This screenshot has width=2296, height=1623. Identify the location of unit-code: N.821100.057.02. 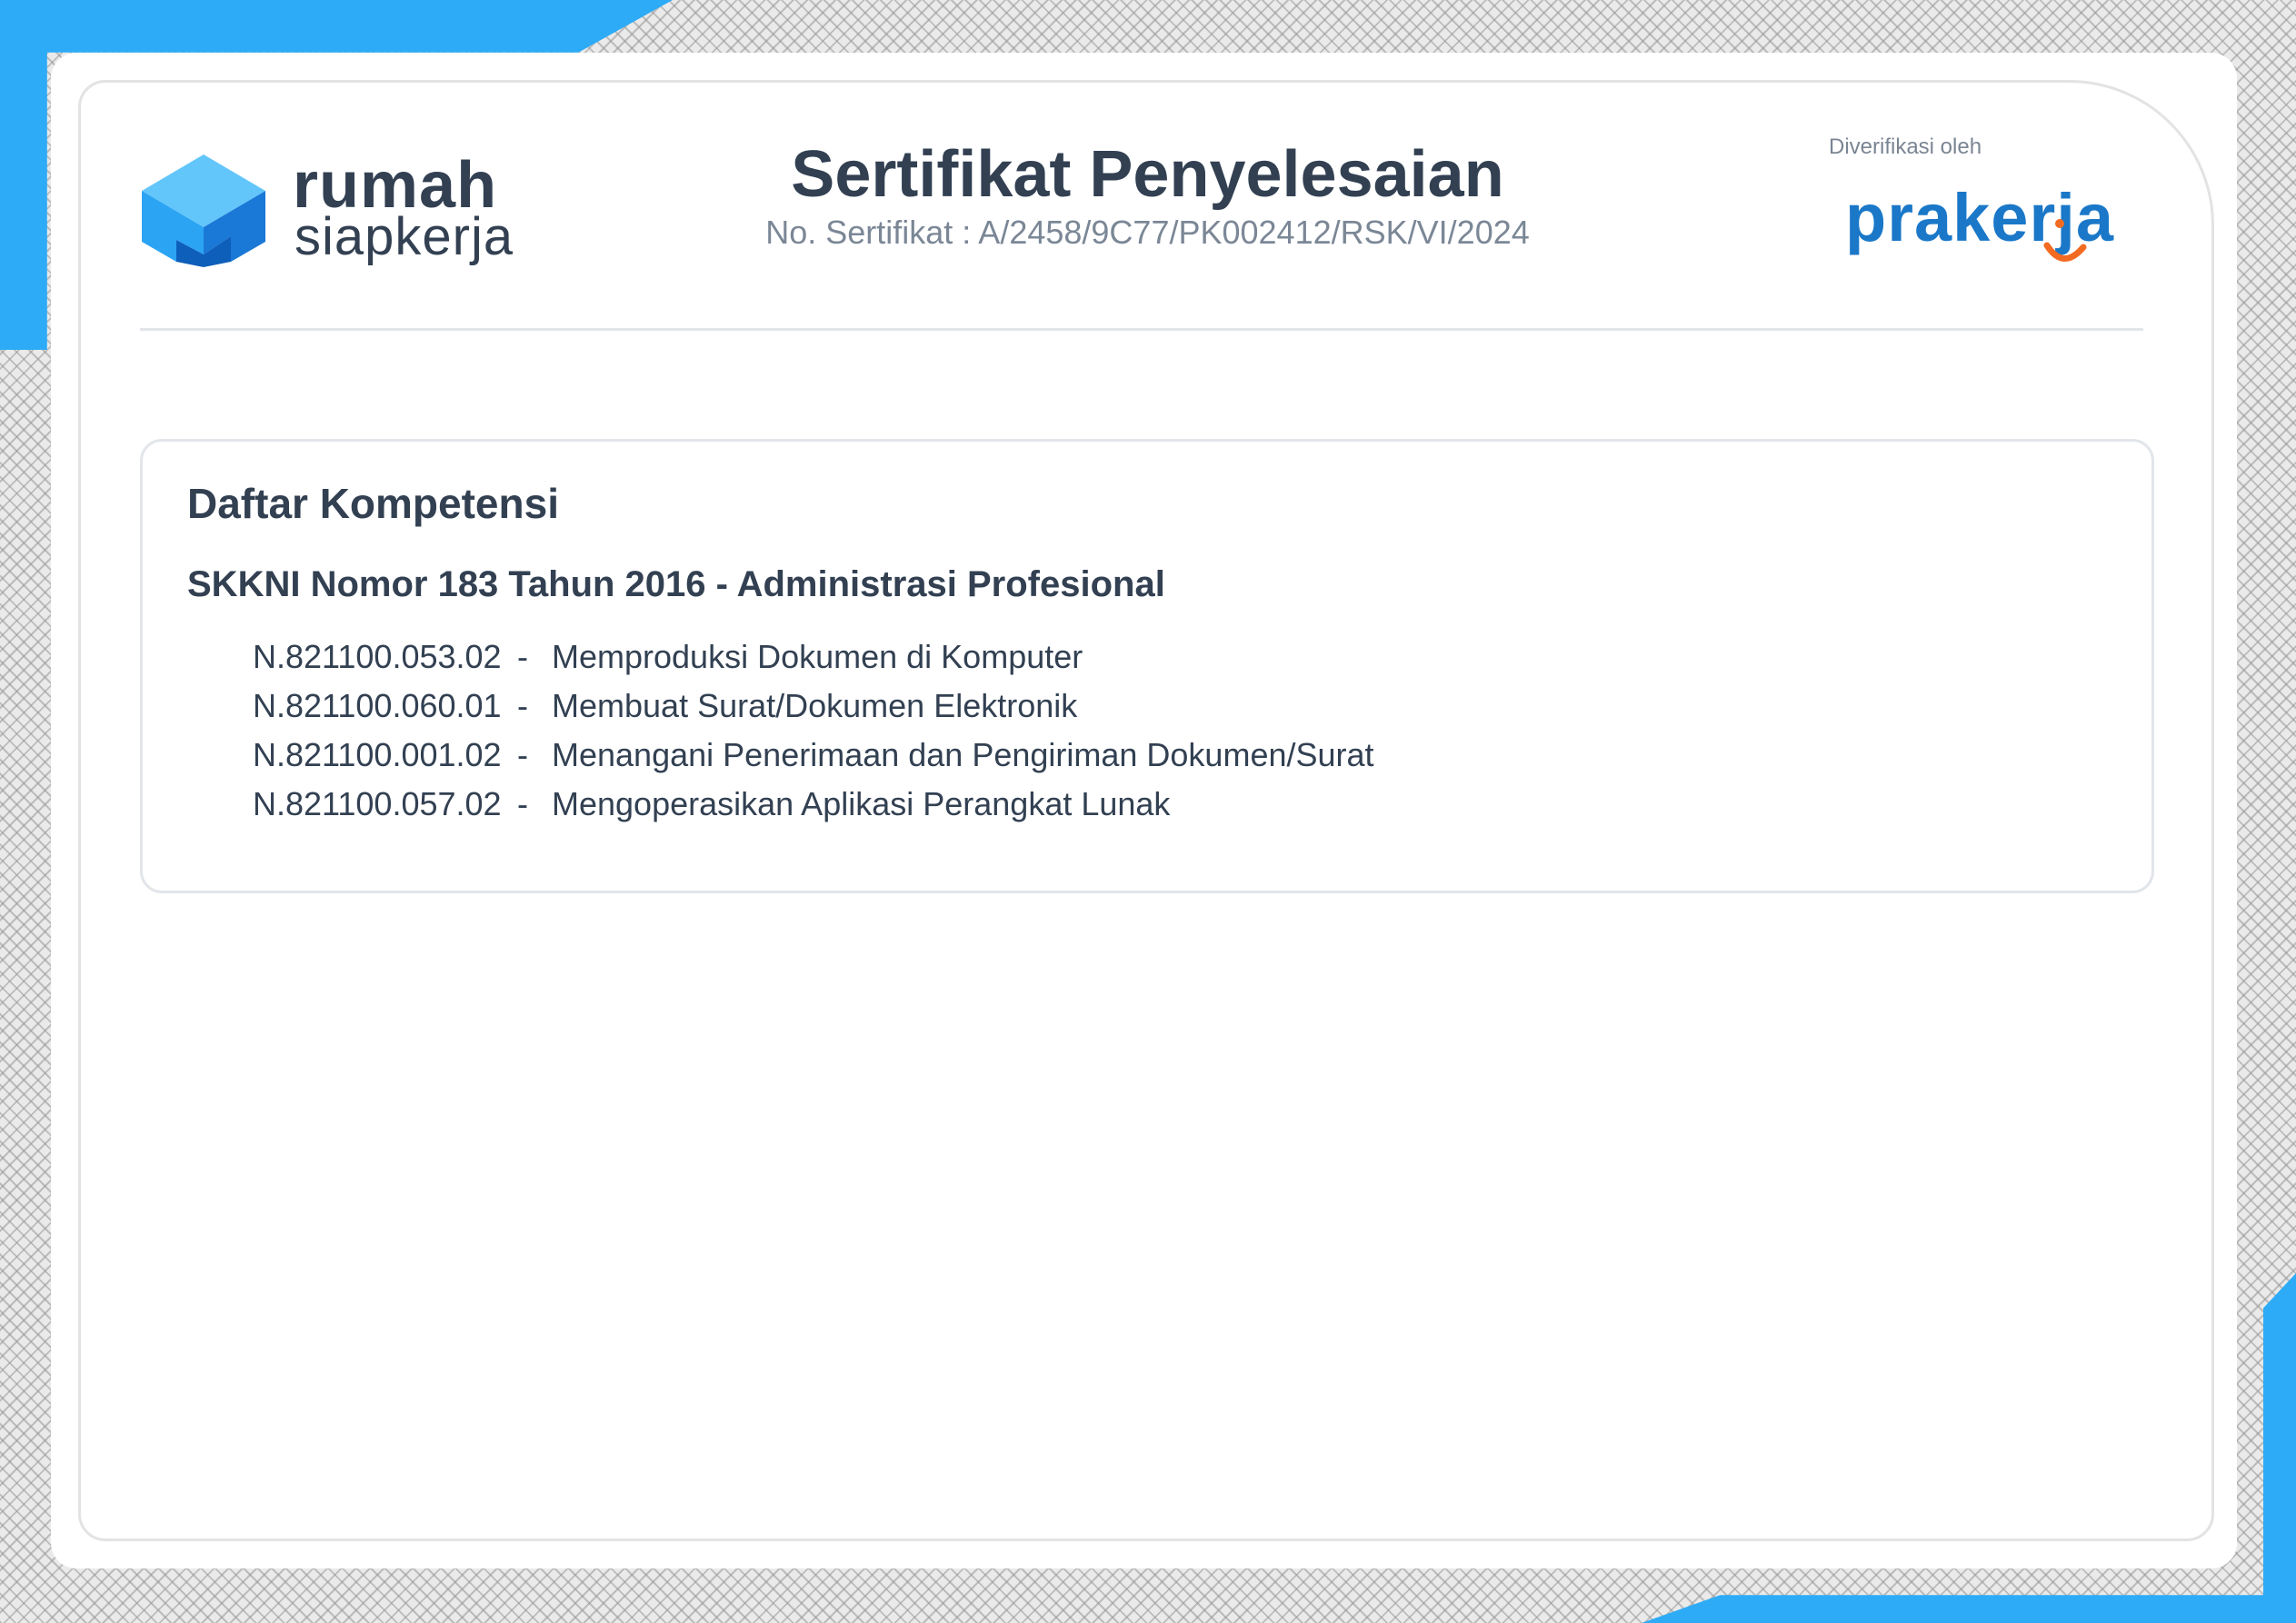
(377, 804).